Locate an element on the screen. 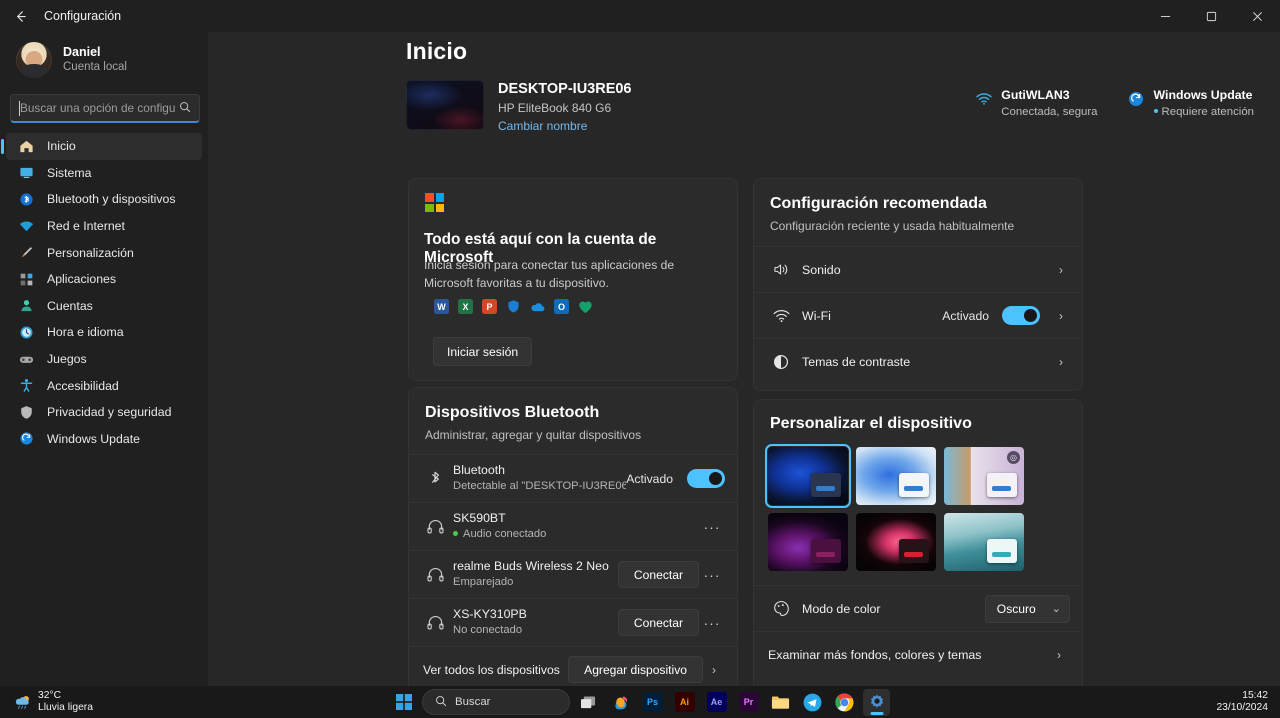 The image size is (1280, 718). accessibility-icon is located at coordinates (26, 385).